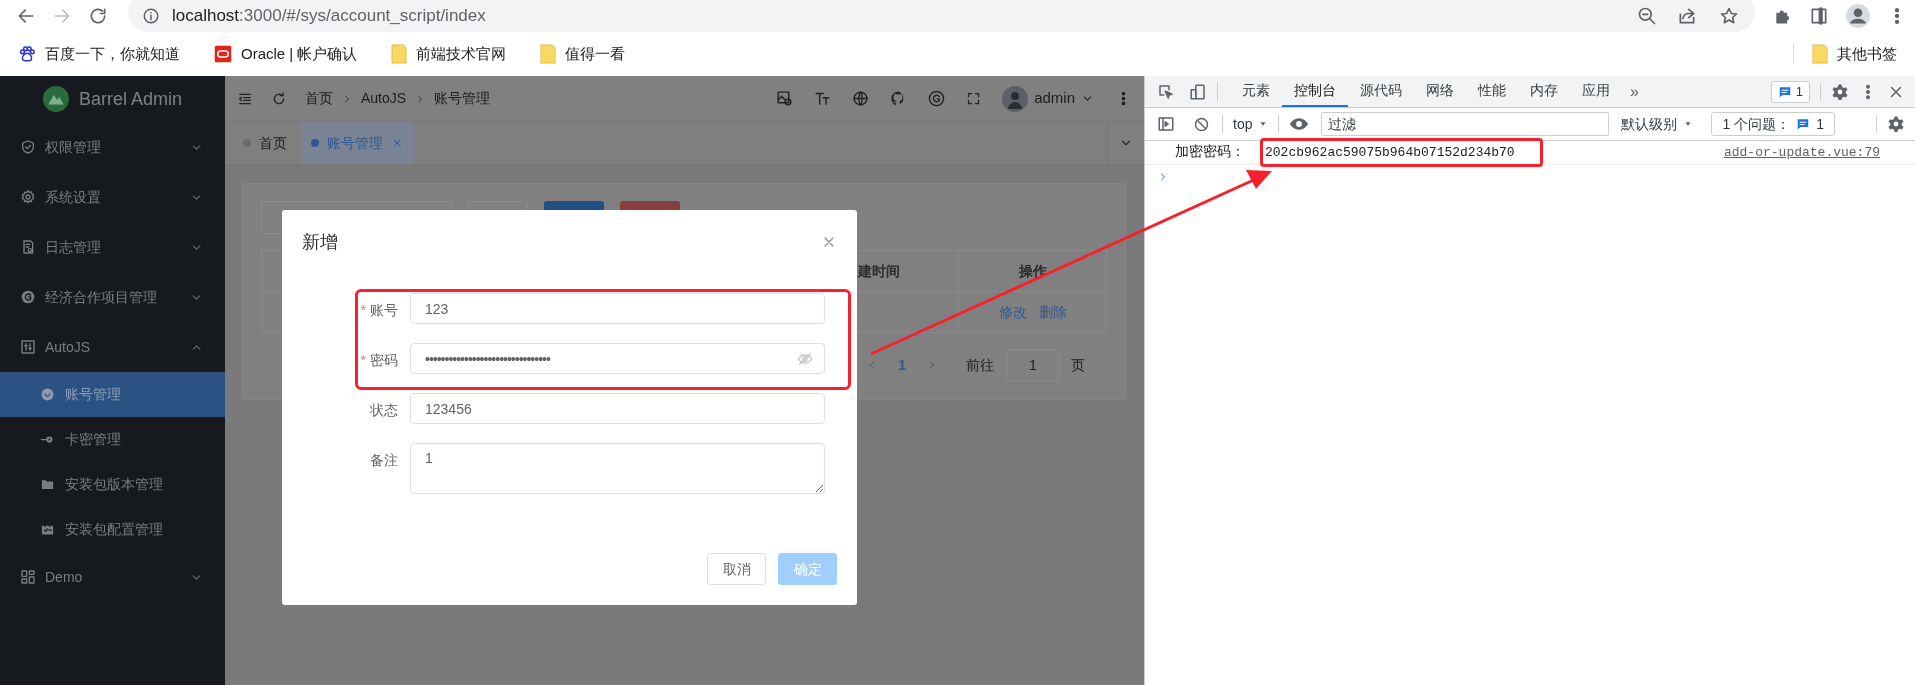 Image resolution: width=1915 pixels, height=685 pixels. I want to click on menu-item: AutoJS, so click(112, 347).